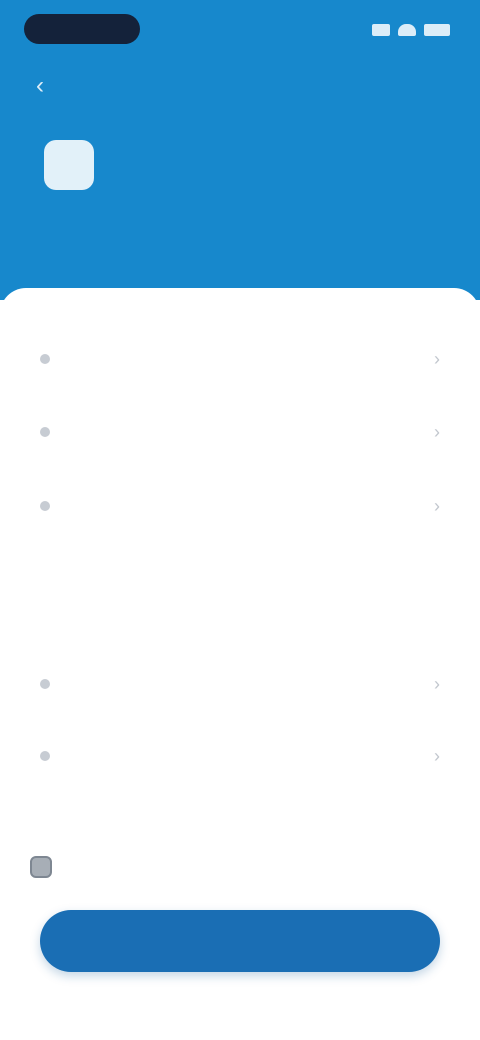 The image size is (480, 1040). I want to click on app-logo-icon, so click(69, 165).